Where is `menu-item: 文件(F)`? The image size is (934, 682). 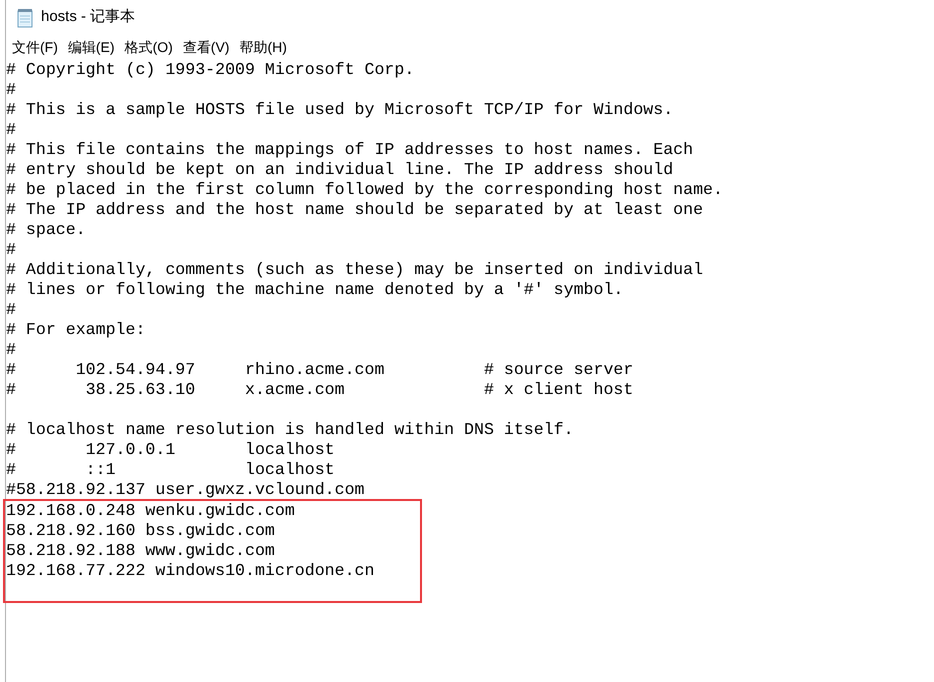
menu-item: 文件(F) is located at coordinates (35, 47).